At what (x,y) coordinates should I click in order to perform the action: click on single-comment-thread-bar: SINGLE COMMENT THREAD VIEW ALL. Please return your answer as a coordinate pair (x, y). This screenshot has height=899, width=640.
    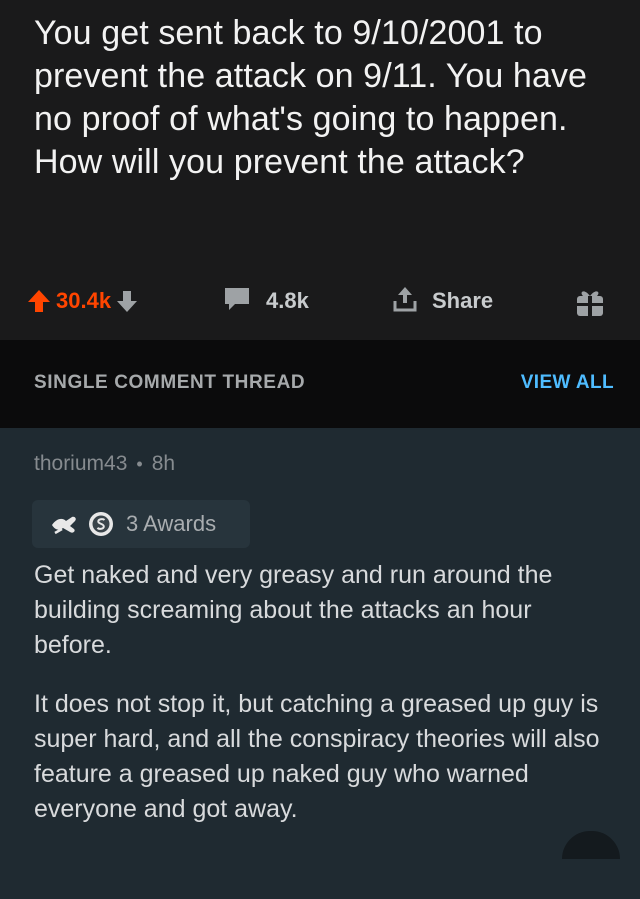
    Looking at the image, I should click on (320, 384).